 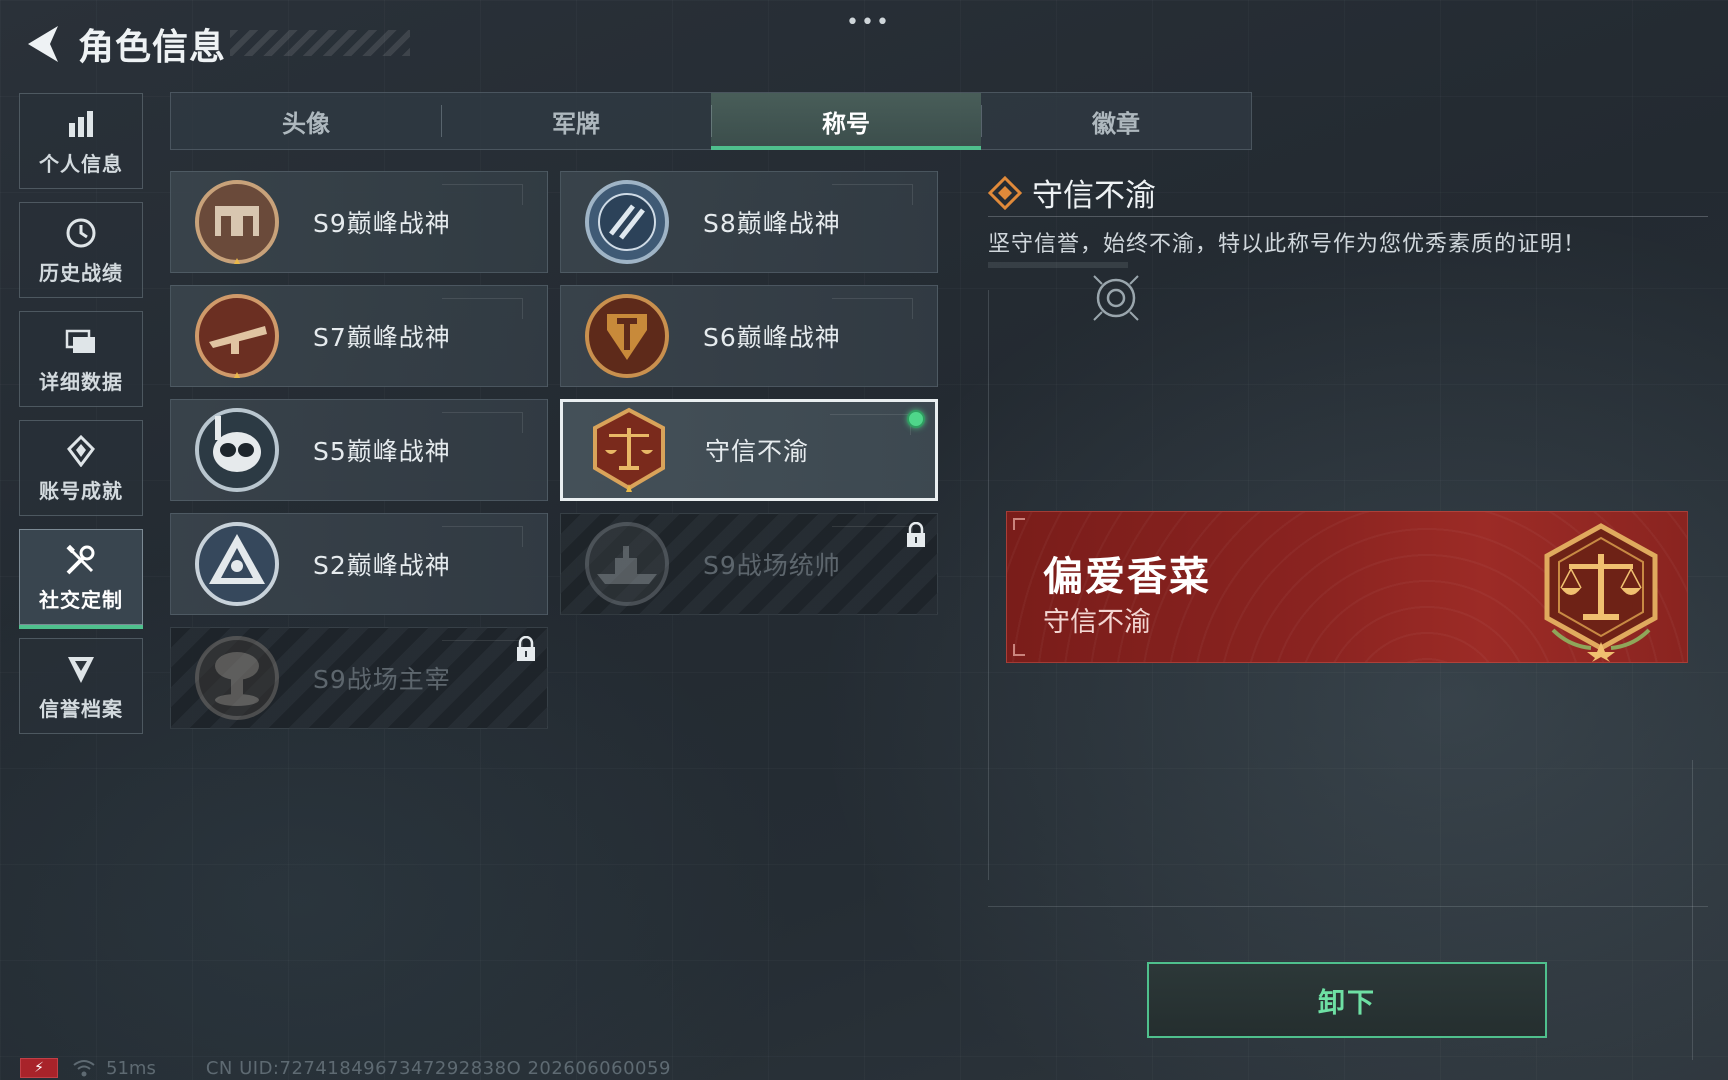 What do you see at coordinates (757, 451) in the screenshot?
I see `title-card-label: 守信不渝` at bounding box center [757, 451].